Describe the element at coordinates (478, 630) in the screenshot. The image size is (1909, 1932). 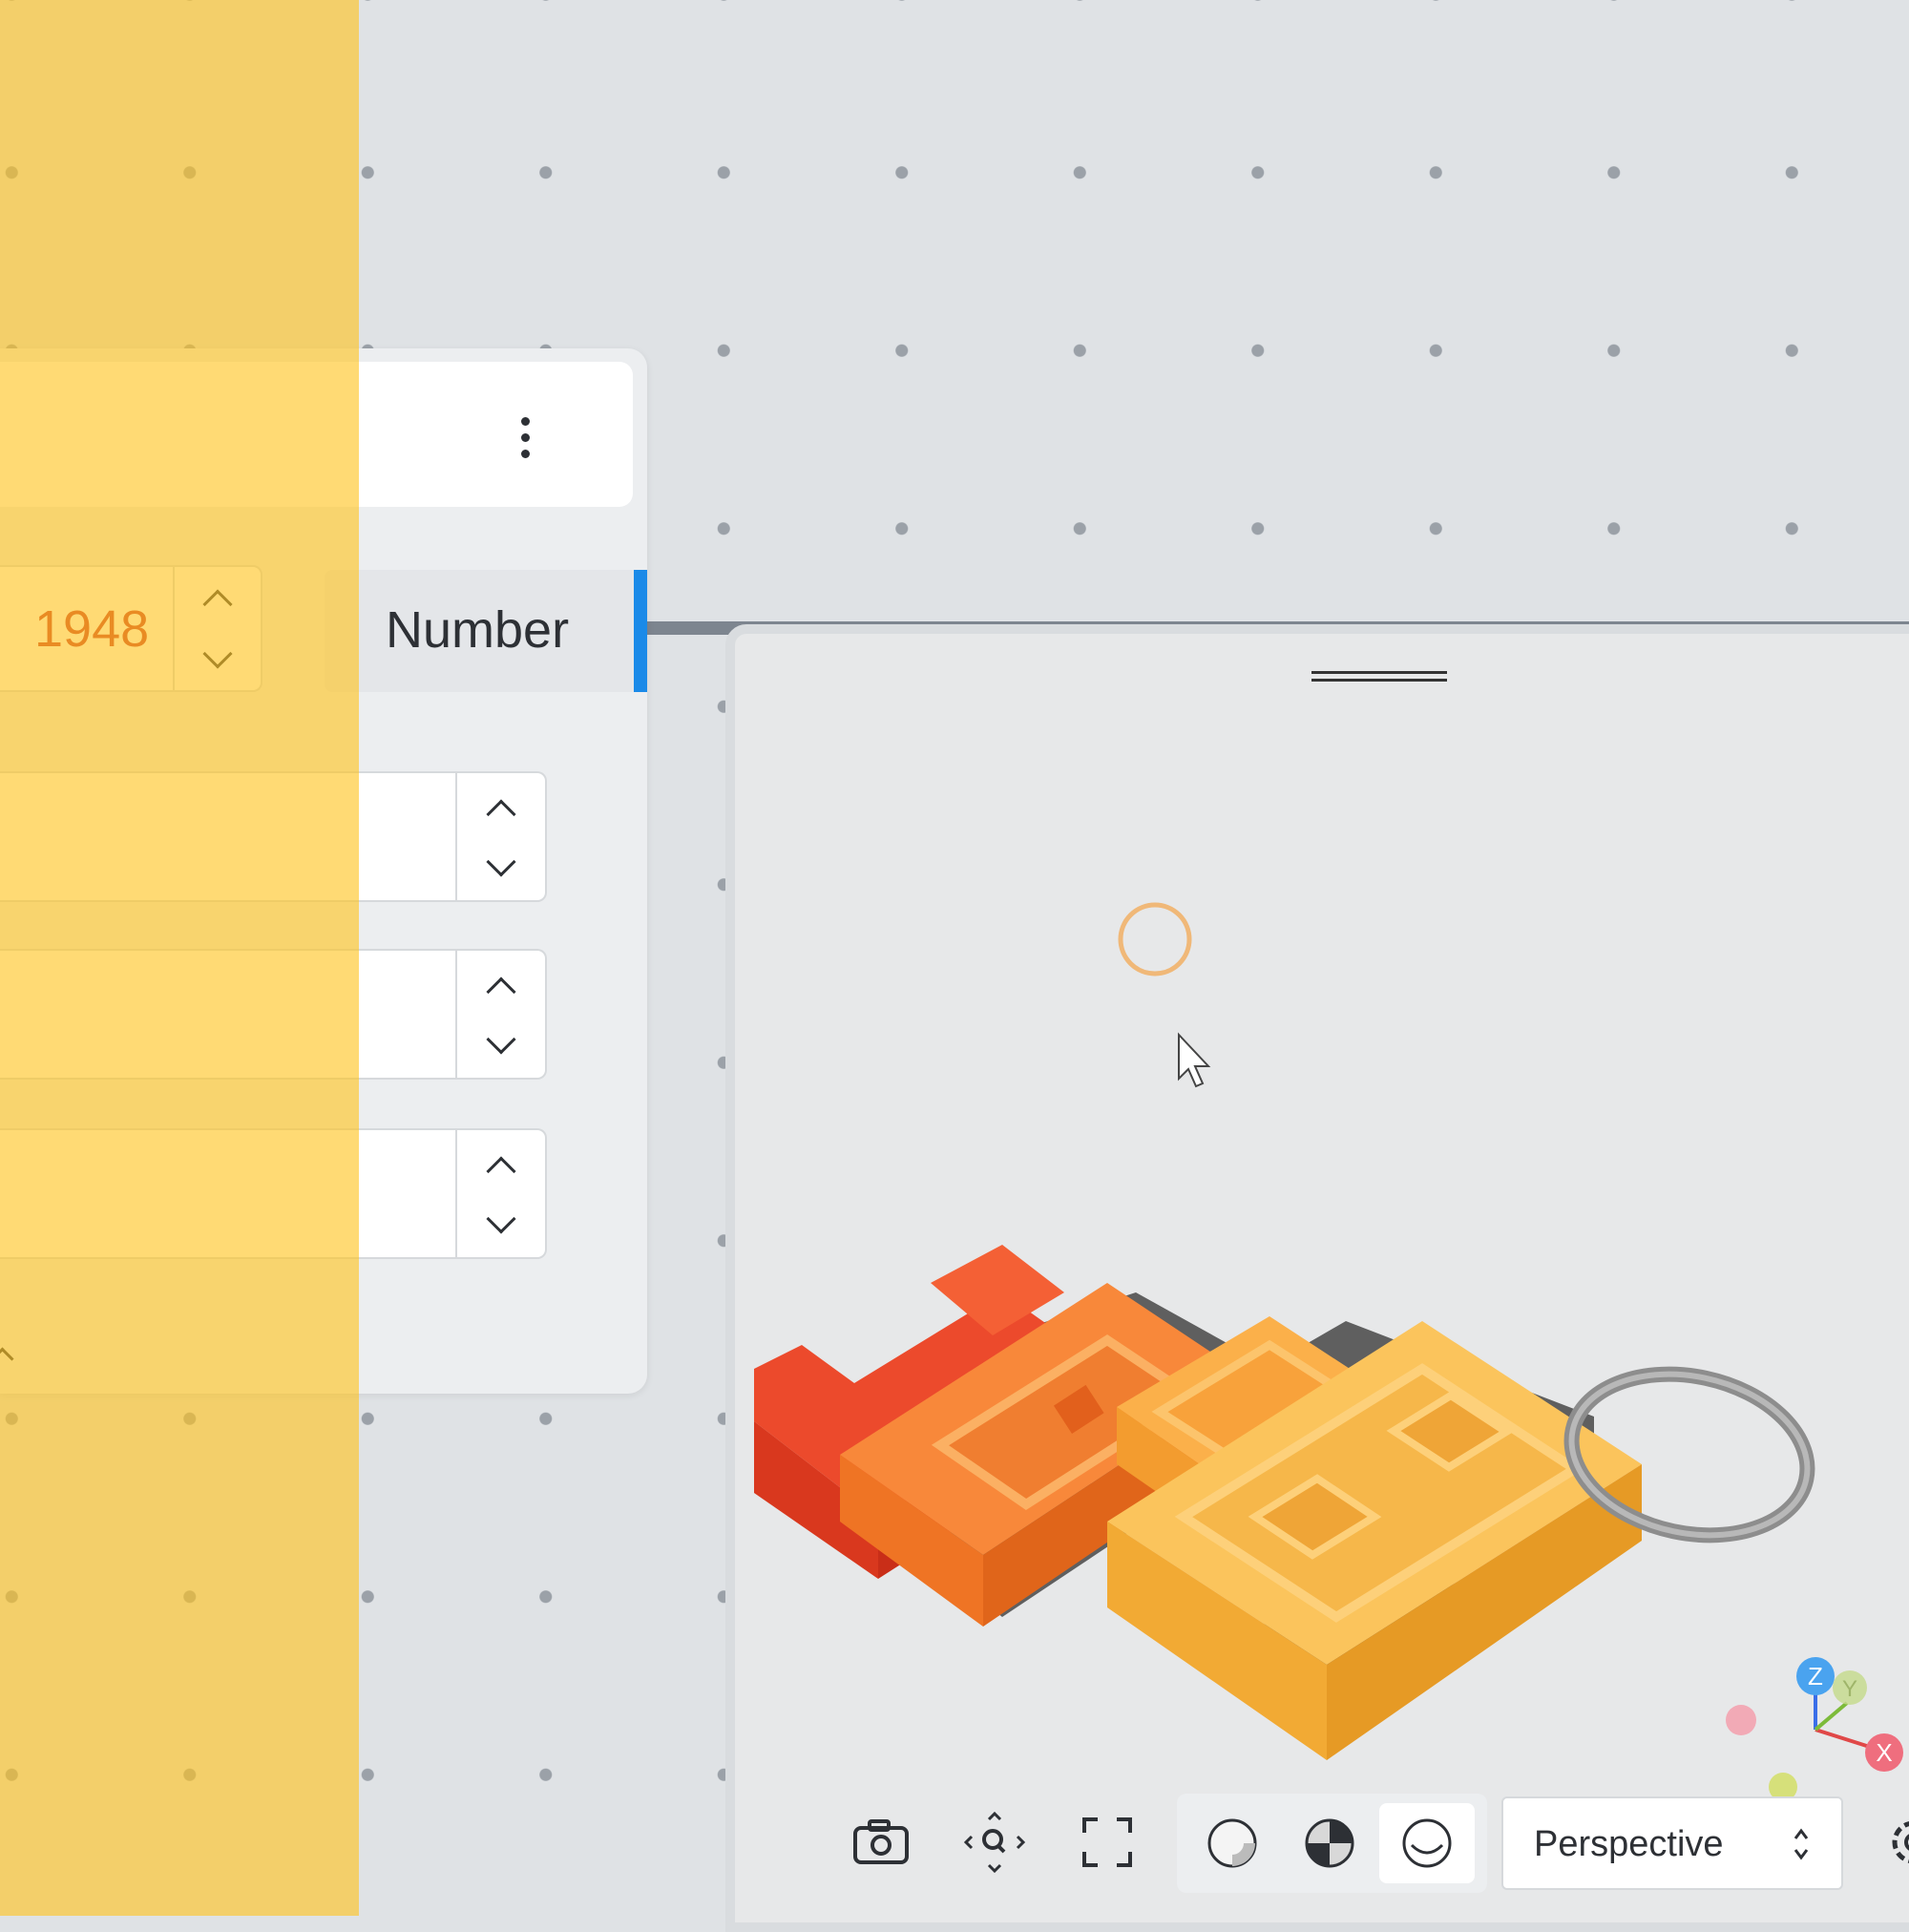
I see `output-type-label: Number` at that location.